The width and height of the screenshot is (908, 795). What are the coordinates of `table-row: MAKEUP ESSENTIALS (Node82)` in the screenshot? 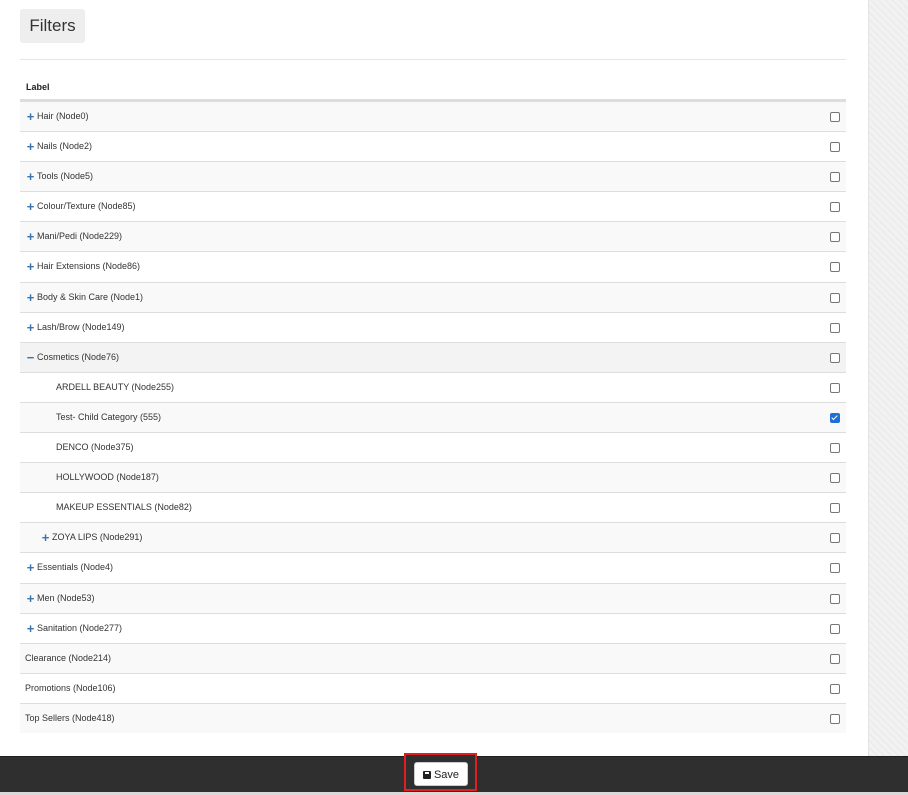 It's located at (433, 507).